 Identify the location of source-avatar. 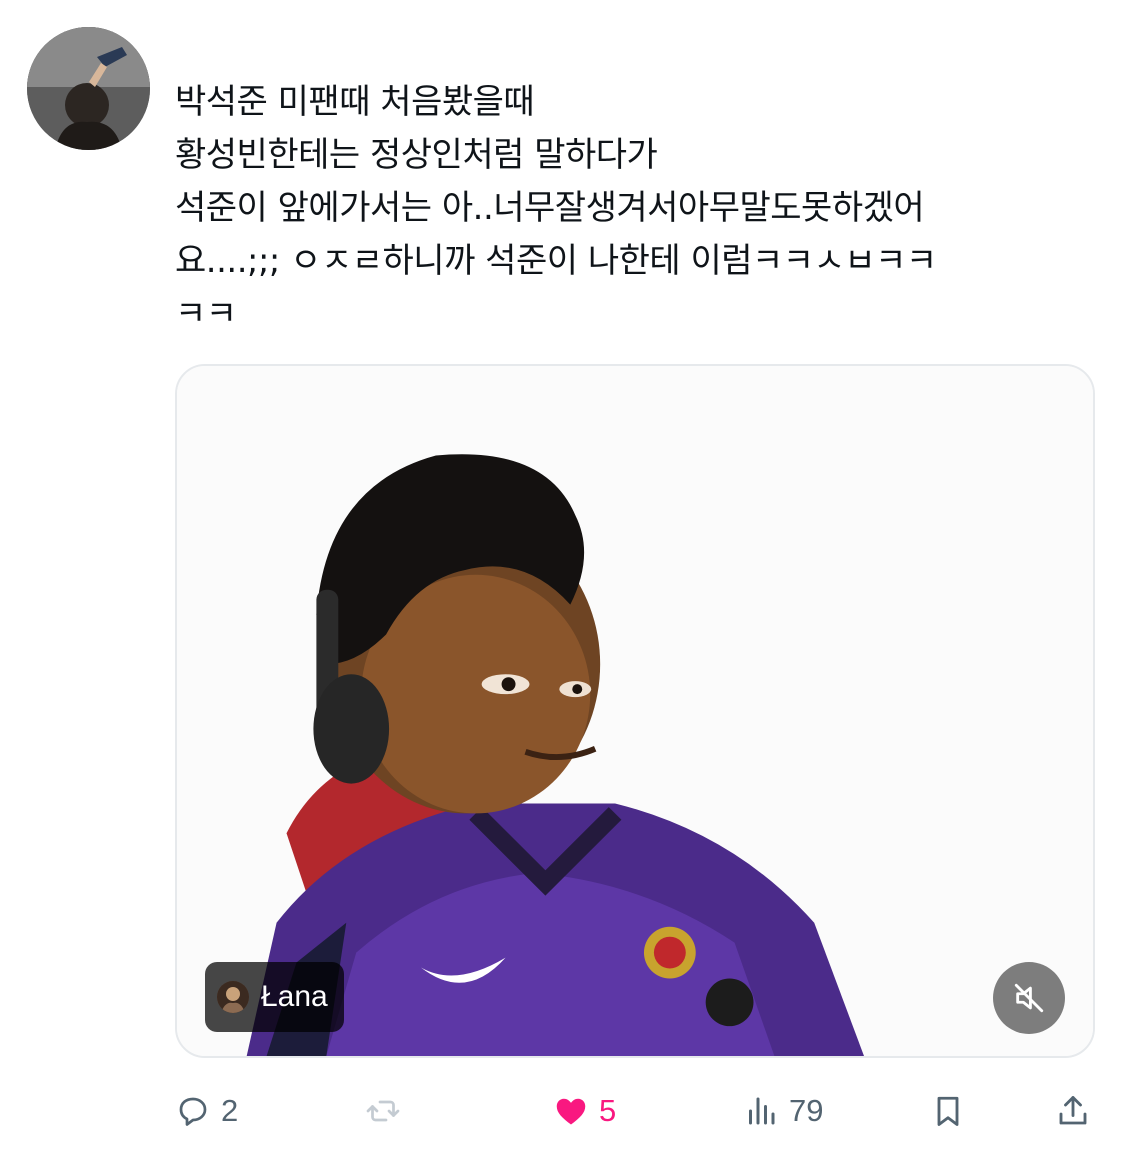
(233, 997).